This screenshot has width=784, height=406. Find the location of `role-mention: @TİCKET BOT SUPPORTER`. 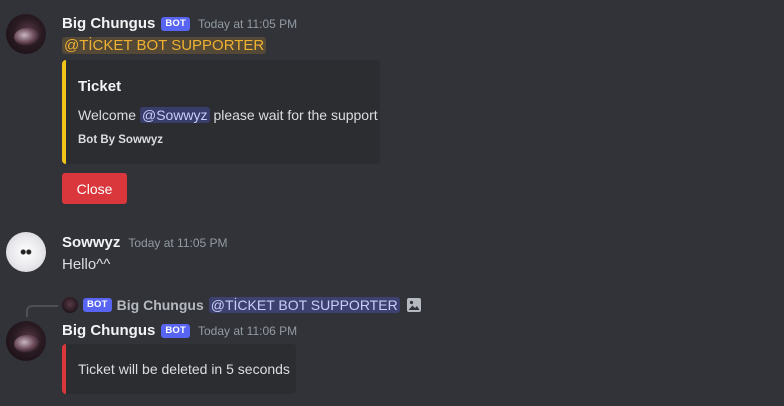

role-mention: @TİCKET BOT SUPPORTER is located at coordinates (164, 45).